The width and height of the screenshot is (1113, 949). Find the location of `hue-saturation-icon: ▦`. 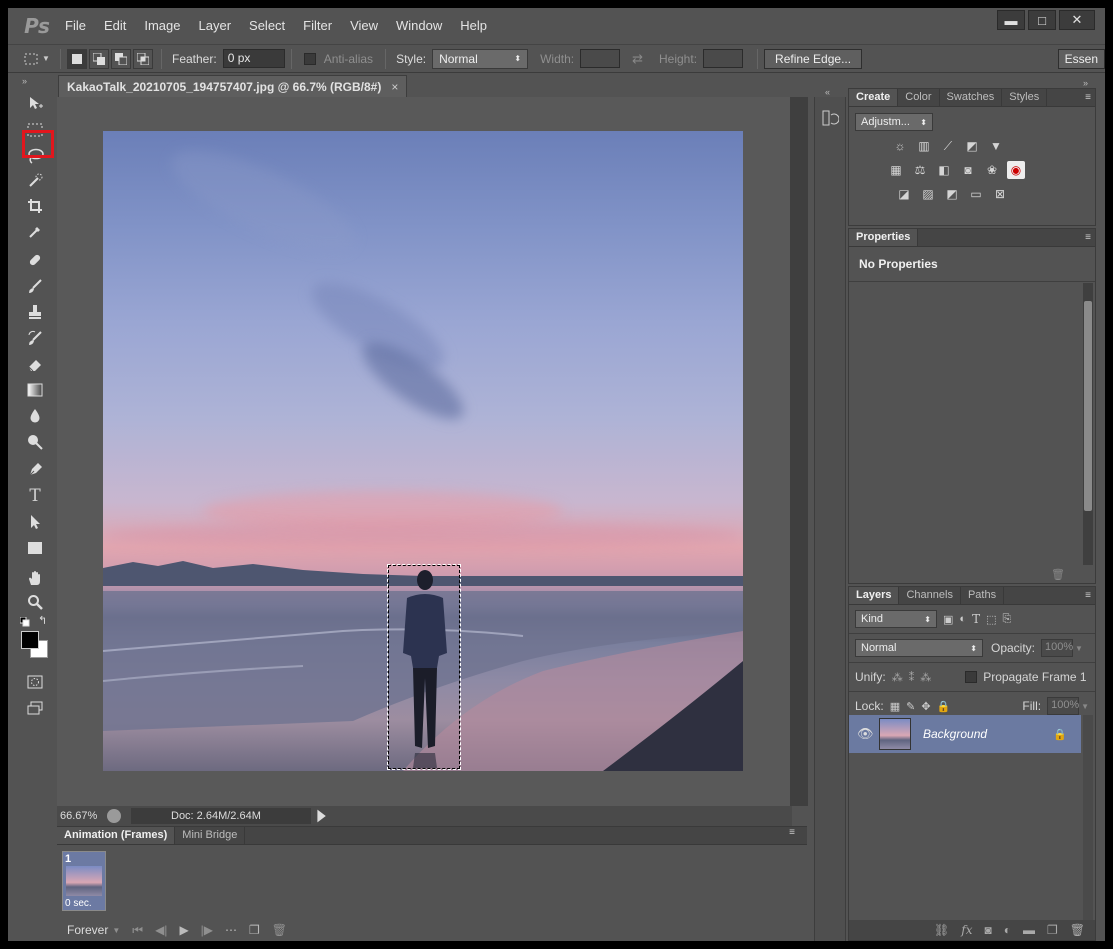

hue-saturation-icon: ▦ is located at coordinates (896, 170).